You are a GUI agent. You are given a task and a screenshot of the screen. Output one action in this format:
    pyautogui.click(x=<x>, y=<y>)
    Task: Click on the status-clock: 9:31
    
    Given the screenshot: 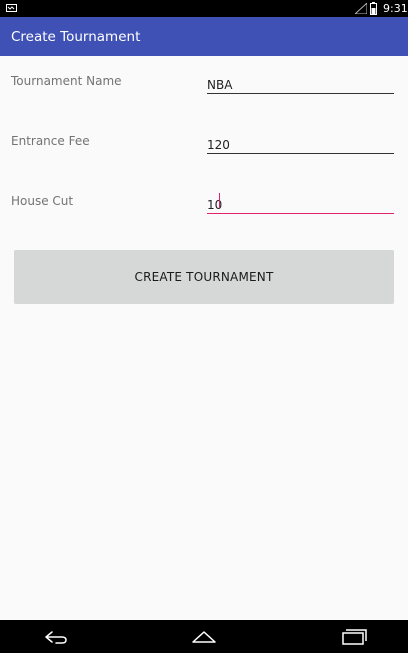 What is the action you would take?
    pyautogui.click(x=395, y=8)
    